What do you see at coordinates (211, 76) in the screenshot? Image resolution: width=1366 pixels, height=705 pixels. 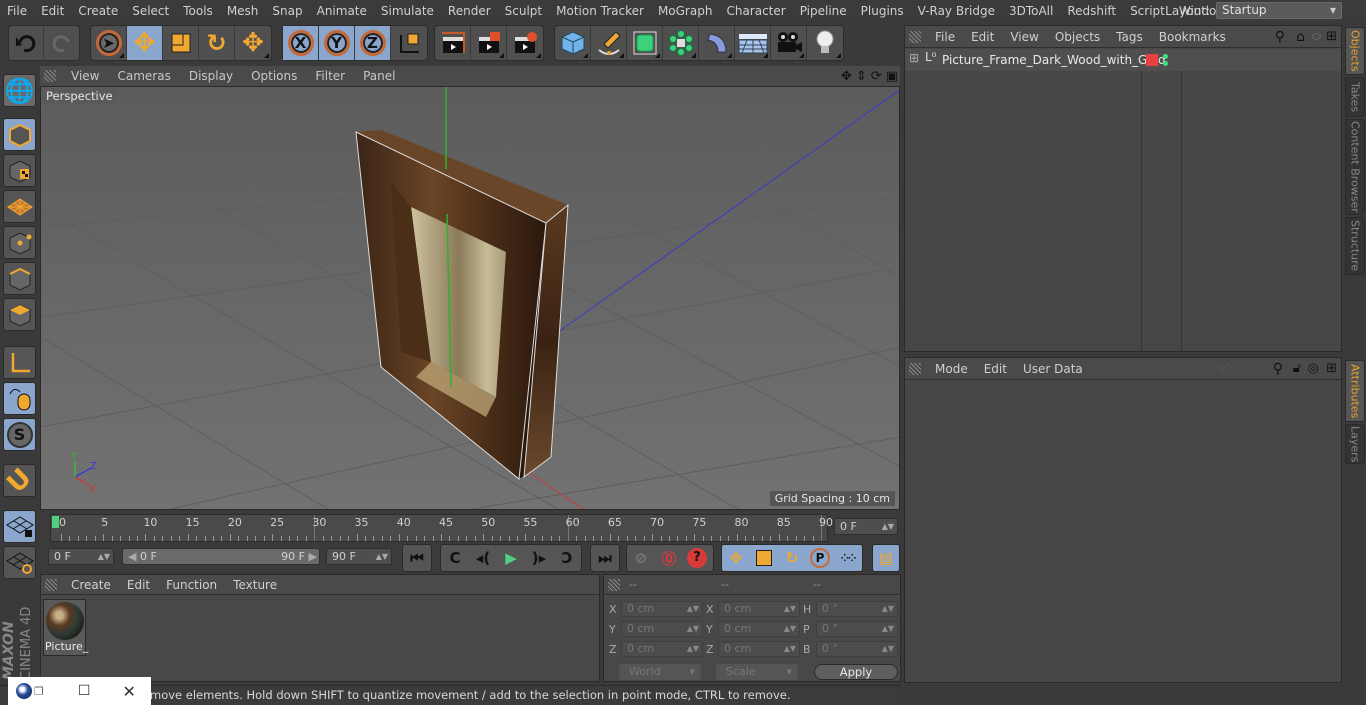 I see `viewport-menu-display: Display` at bounding box center [211, 76].